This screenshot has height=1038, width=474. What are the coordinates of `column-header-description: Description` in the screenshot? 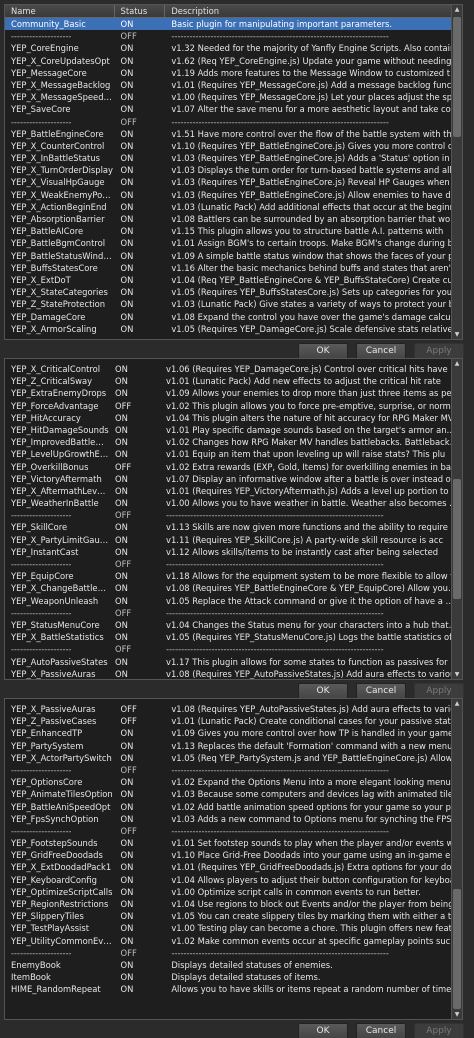 It's located at (313, 11).